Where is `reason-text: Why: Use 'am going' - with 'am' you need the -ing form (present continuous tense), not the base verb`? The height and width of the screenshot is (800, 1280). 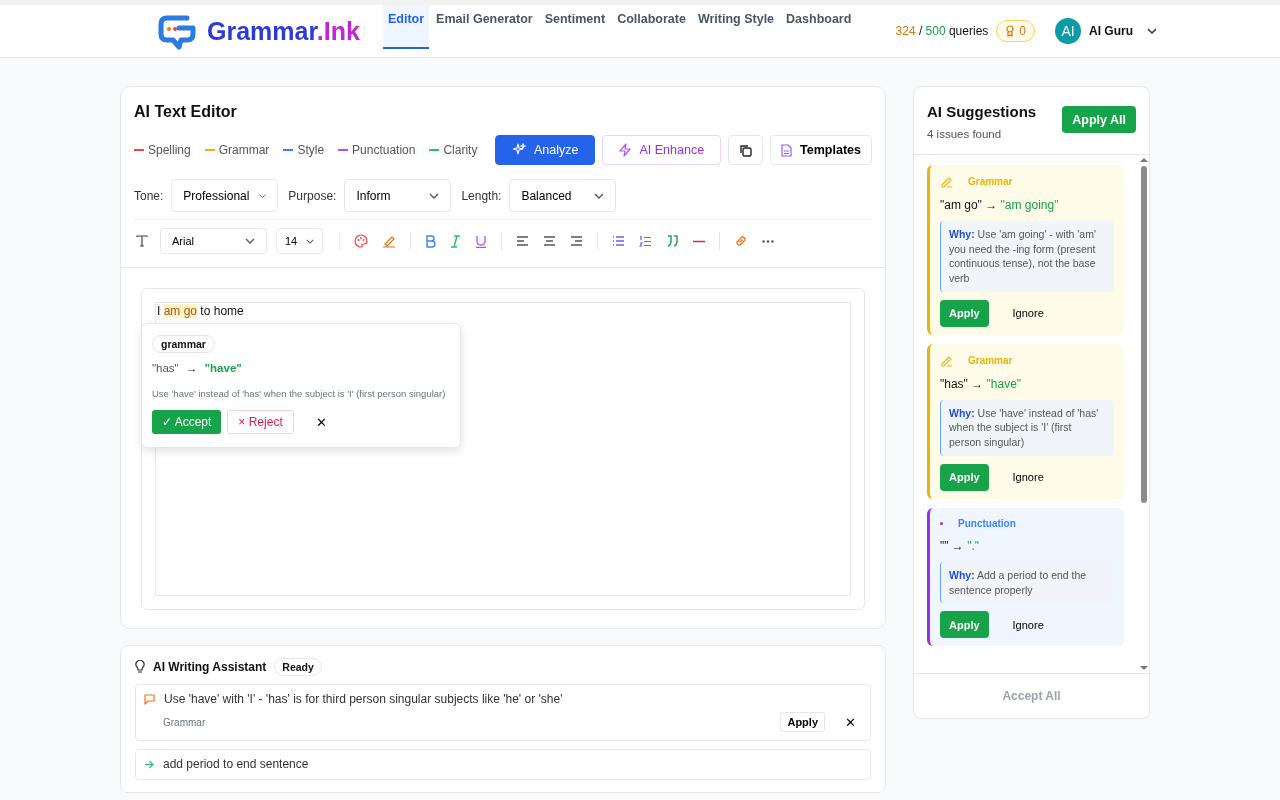 reason-text: Why: Use 'am going' - with 'am' you need the -ing form (present continuous tense), not the base verb is located at coordinates (1027, 256).